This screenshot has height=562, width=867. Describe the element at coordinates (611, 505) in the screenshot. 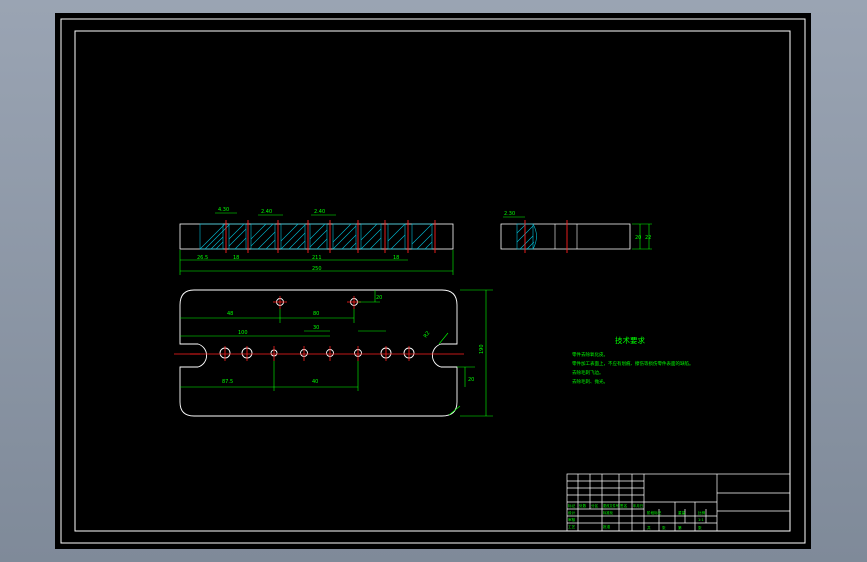

I see `tb-label-change: 更改文件号` at that location.